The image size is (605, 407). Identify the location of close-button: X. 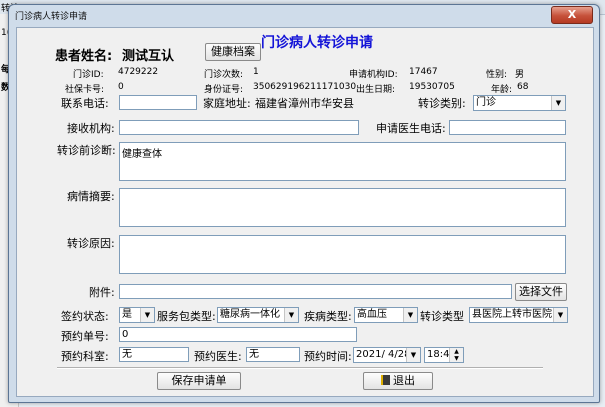
(572, 15).